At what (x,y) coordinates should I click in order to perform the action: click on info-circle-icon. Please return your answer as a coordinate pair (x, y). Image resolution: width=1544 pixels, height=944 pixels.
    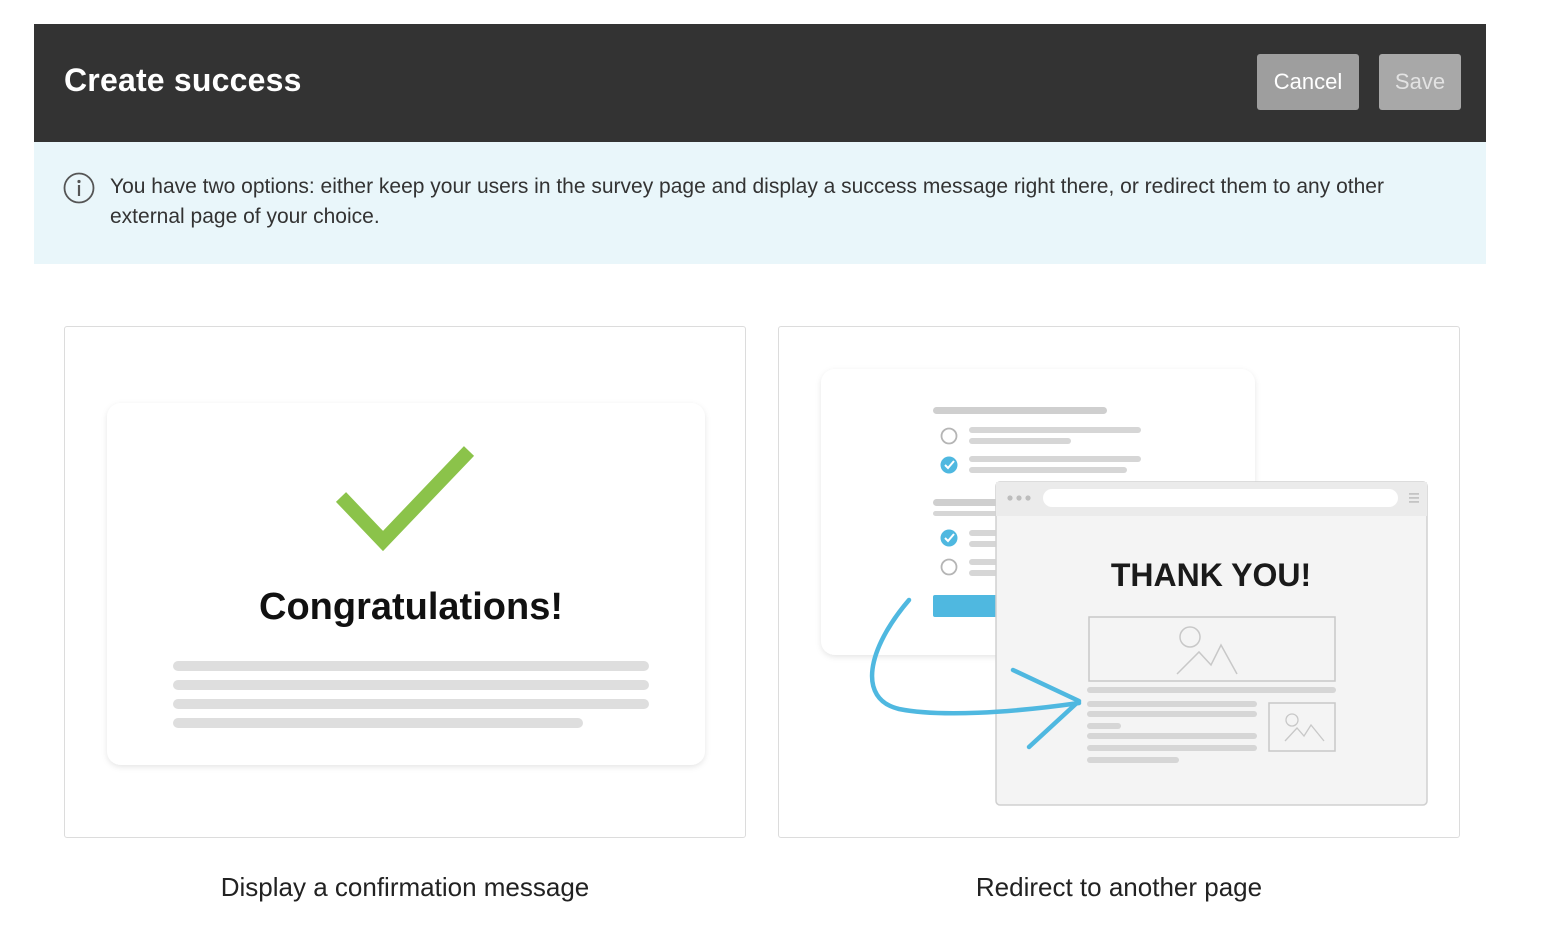
    Looking at the image, I should click on (79, 188).